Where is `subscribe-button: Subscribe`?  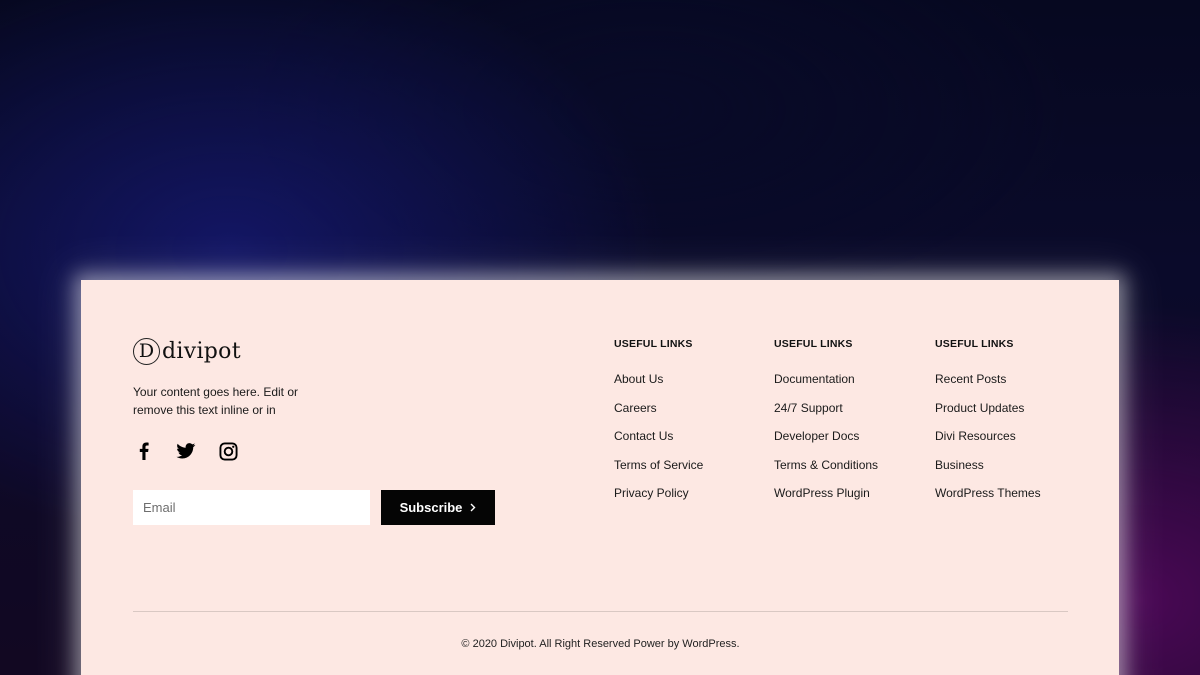
subscribe-button: Subscribe is located at coordinates (438, 507).